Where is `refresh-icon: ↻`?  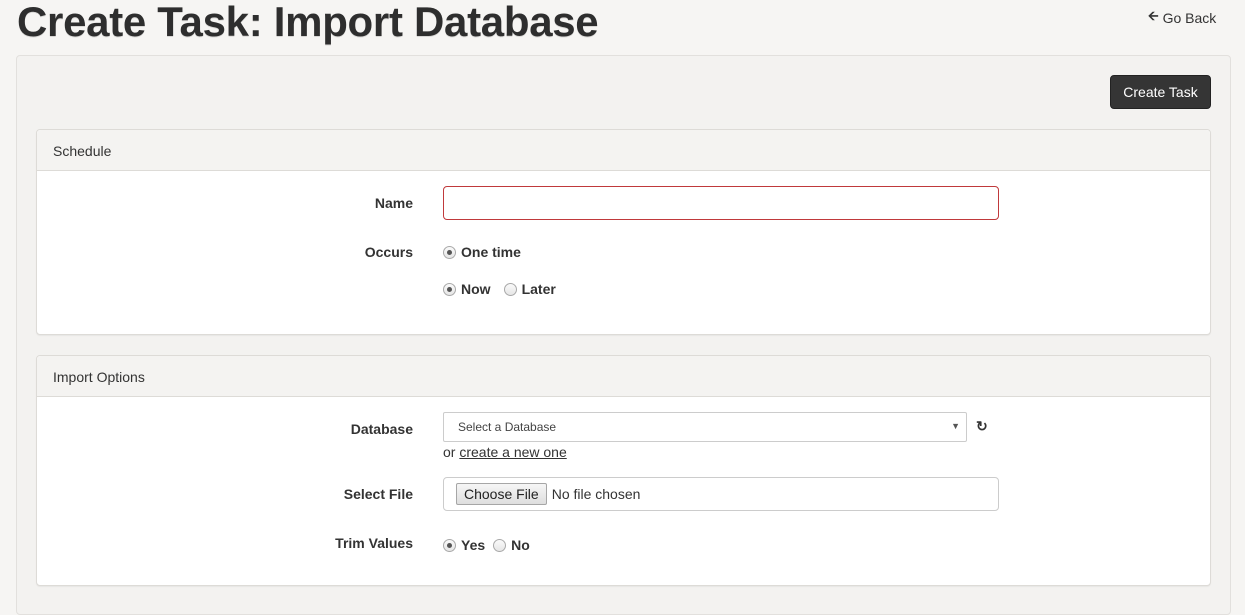
refresh-icon: ↻ is located at coordinates (982, 426).